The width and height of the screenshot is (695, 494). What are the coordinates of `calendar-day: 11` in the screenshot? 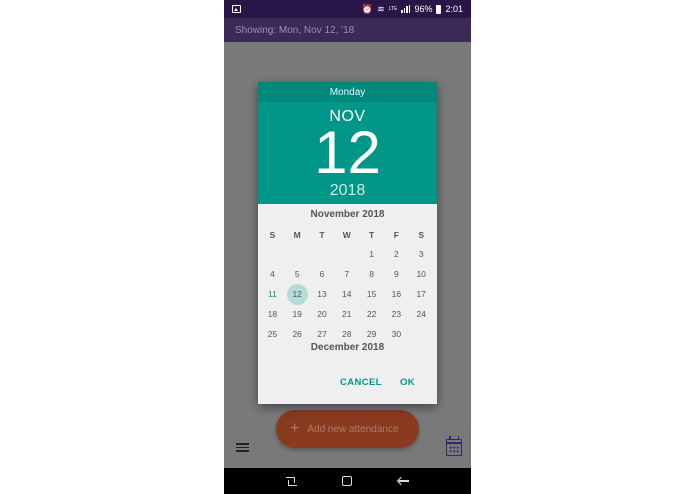 It's located at (272, 294).